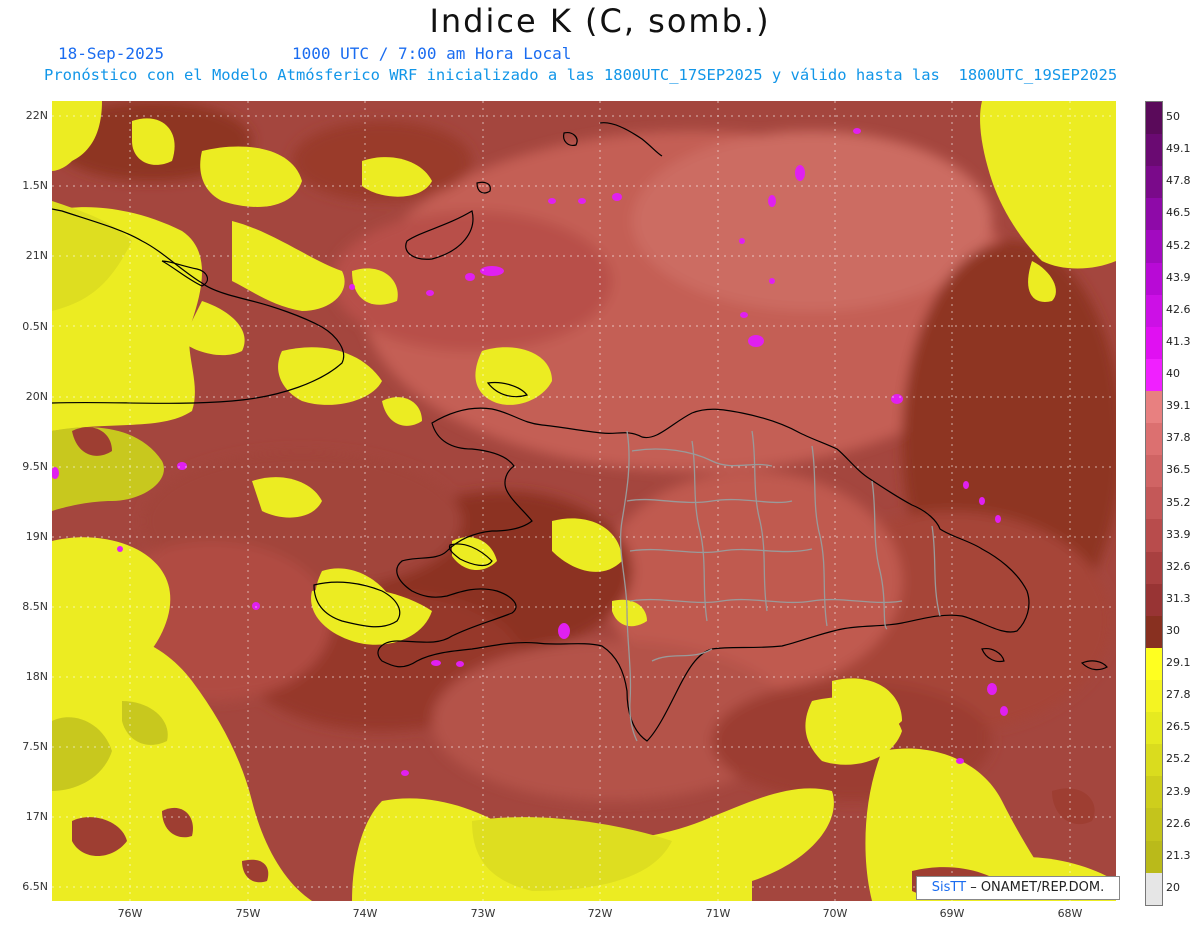 This screenshot has width=1200, height=927. Describe the element at coordinates (1035, 887) in the screenshot. I see `credit-text: – ONAMET/REP.DOM.` at that location.